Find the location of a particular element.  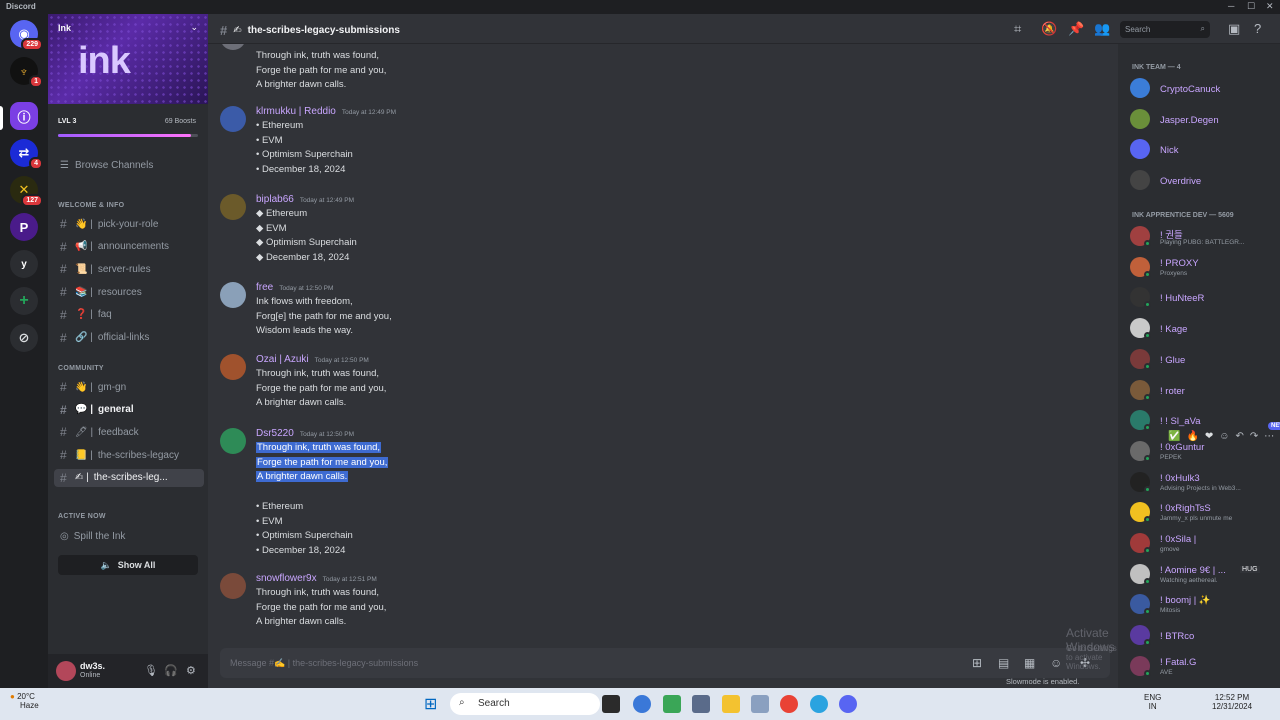

member-item: Nick is located at coordinates (1204, 149).